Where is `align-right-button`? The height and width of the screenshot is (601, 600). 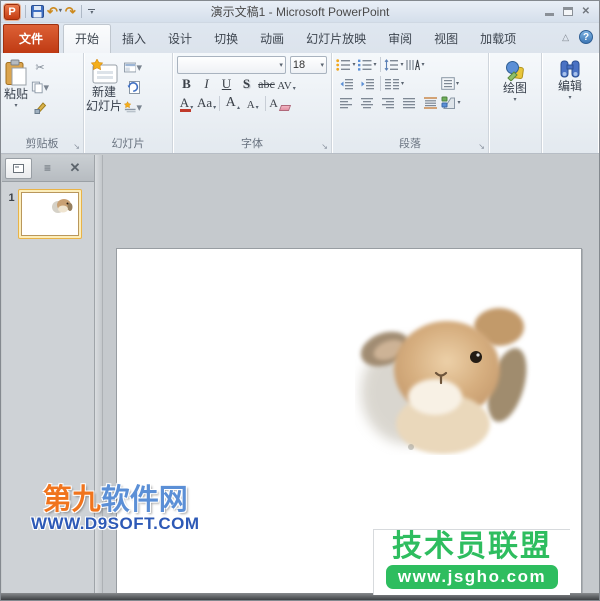 align-right-button is located at coordinates (388, 102).